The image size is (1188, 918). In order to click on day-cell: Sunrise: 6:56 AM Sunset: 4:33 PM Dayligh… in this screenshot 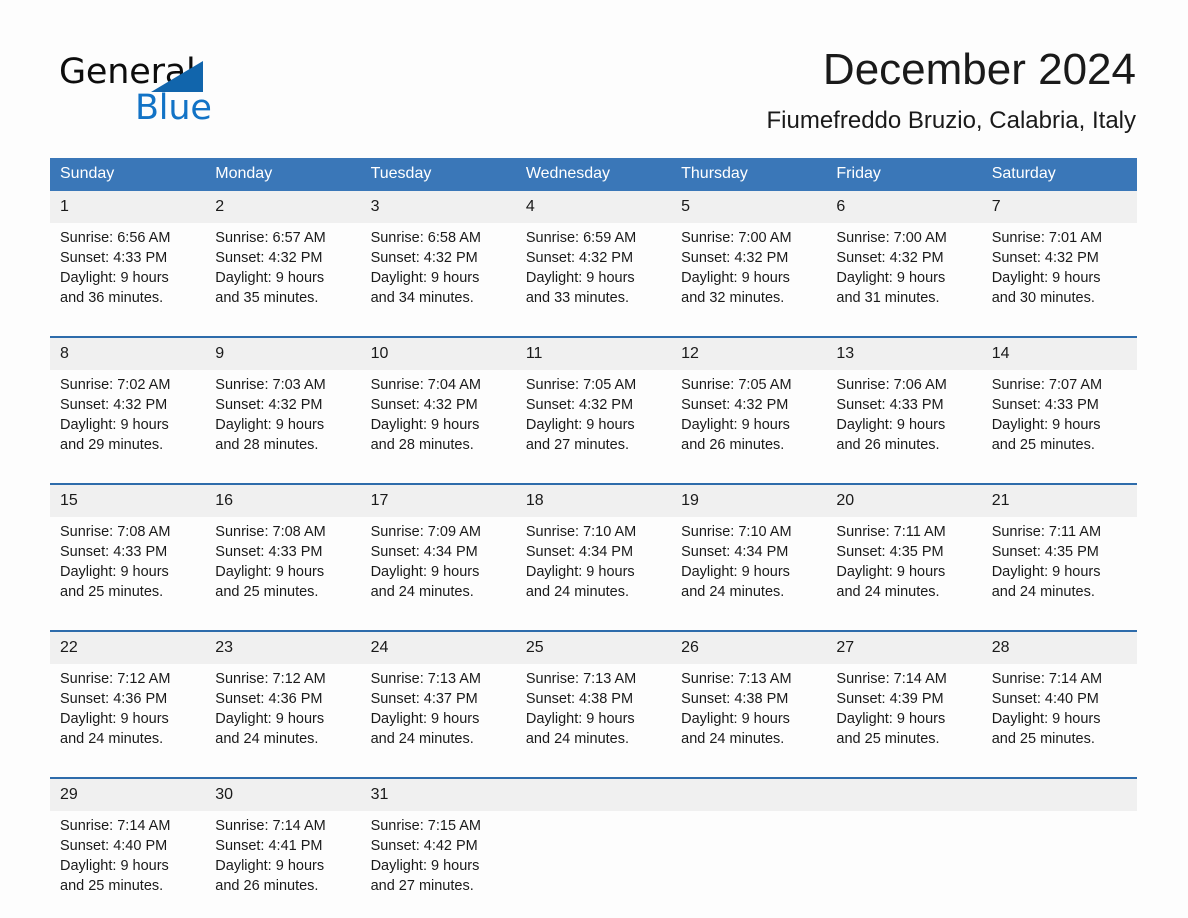, I will do `click(128, 268)`.